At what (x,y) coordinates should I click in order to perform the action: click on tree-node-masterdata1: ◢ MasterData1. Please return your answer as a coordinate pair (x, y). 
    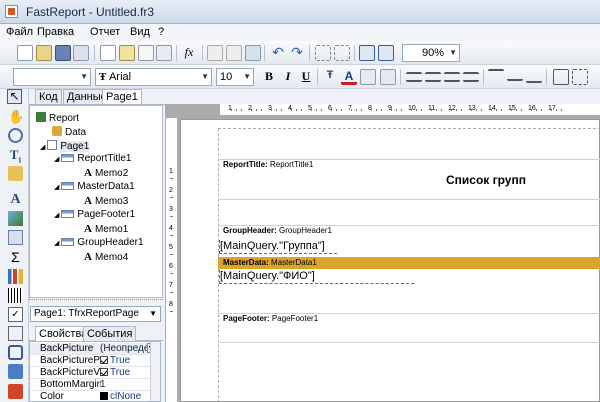
    Looking at the image, I should click on (94, 186).